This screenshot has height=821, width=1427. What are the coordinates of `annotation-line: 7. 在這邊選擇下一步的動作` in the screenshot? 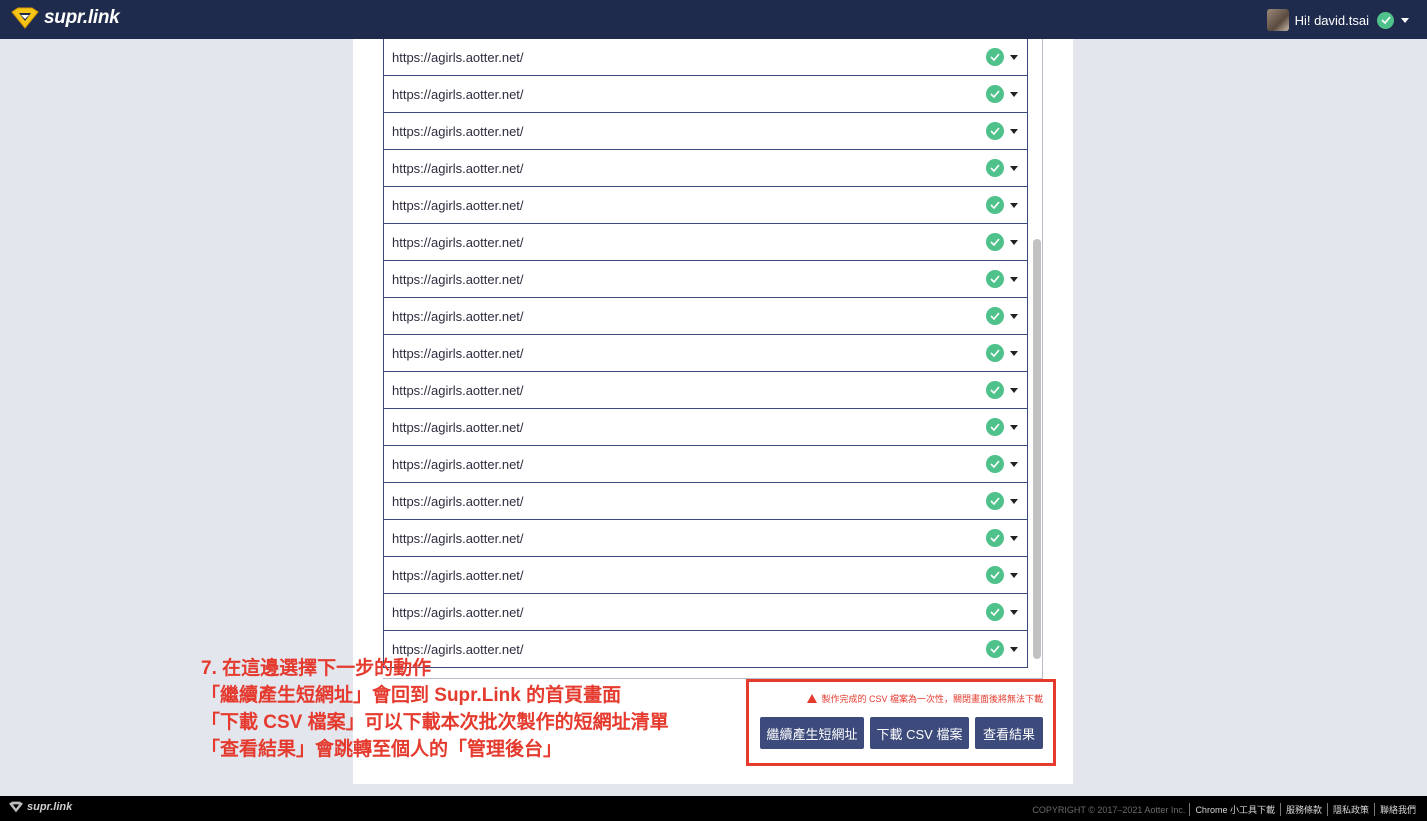 It's located at (316, 668).